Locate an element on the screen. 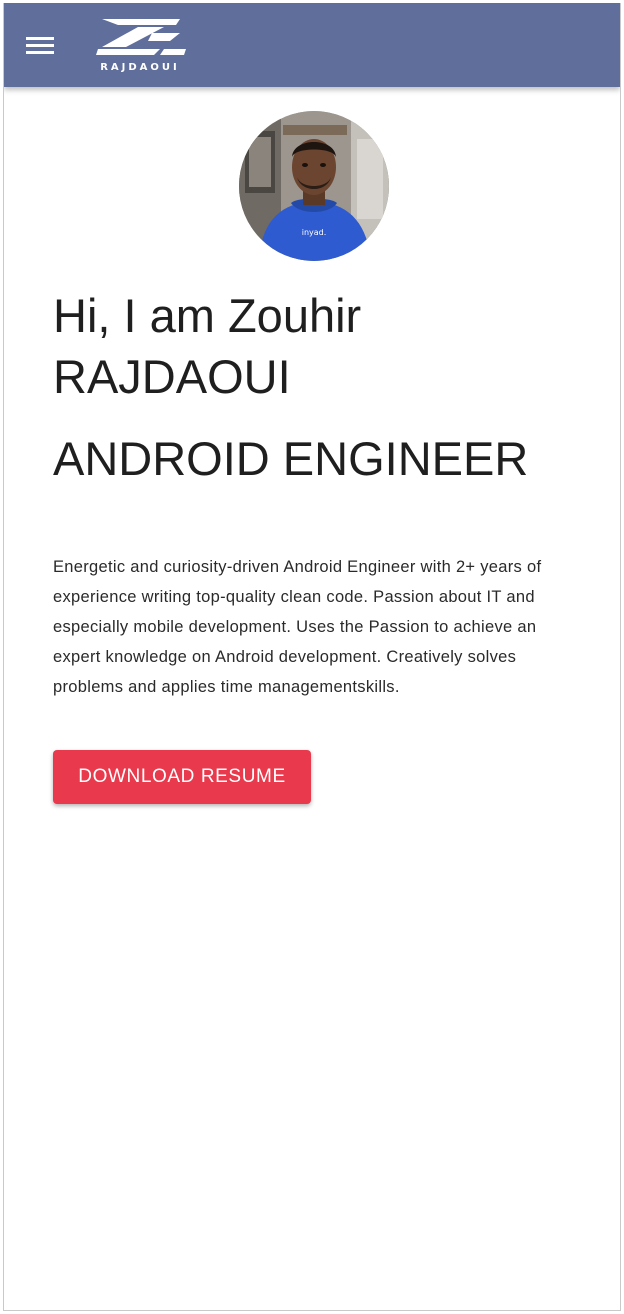  hero-name: Hi, I am Zouhir RAJDAOUI is located at coordinates (207, 346).